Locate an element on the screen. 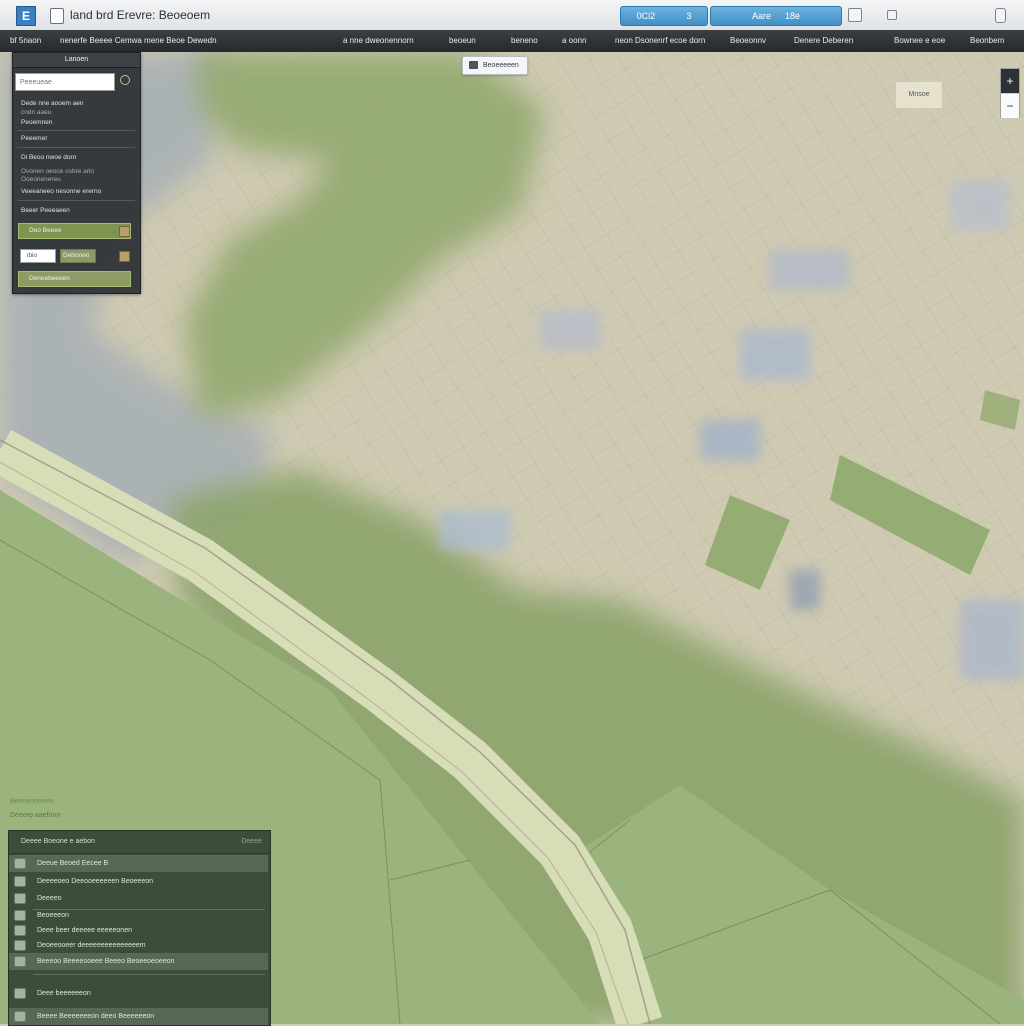  grid-icon is located at coordinates (855, 15).